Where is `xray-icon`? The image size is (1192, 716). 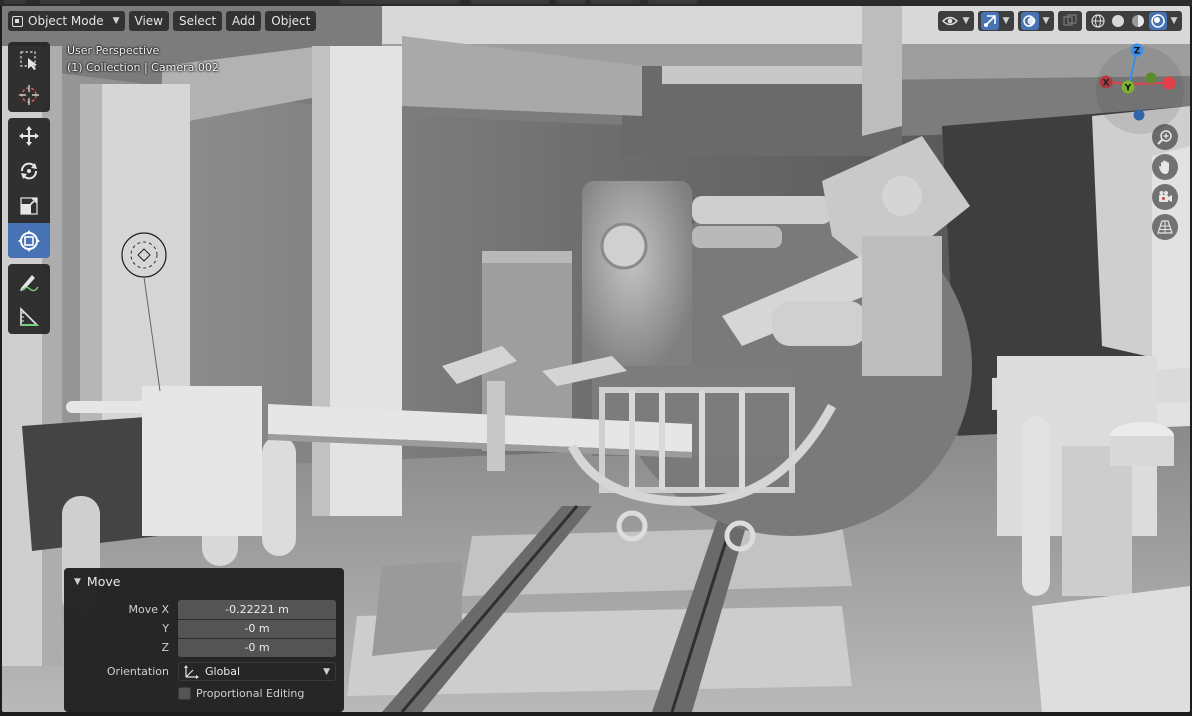
xray-icon is located at coordinates (1070, 21).